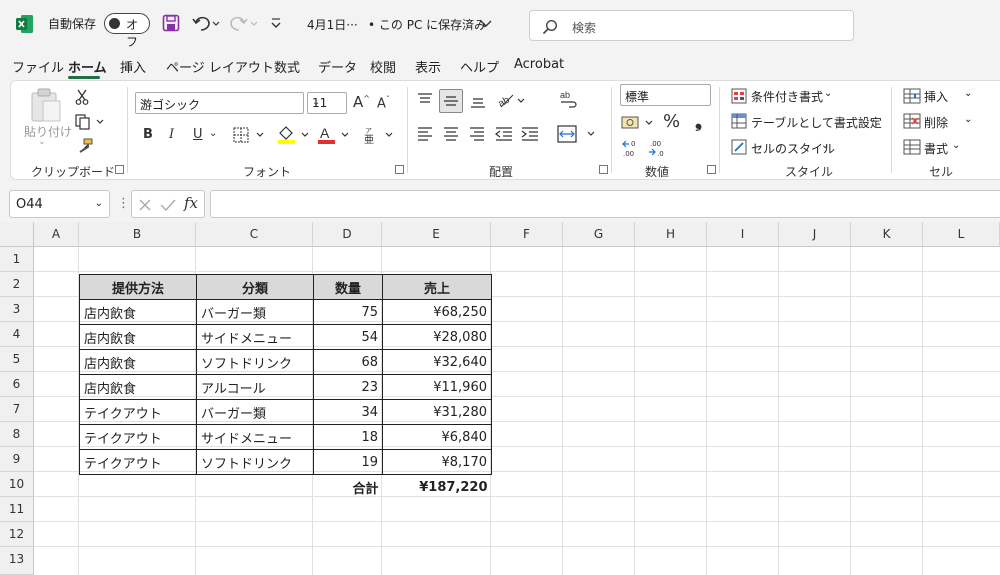  What do you see at coordinates (90, 122) in the screenshot?
I see `copy-icon` at bounding box center [90, 122].